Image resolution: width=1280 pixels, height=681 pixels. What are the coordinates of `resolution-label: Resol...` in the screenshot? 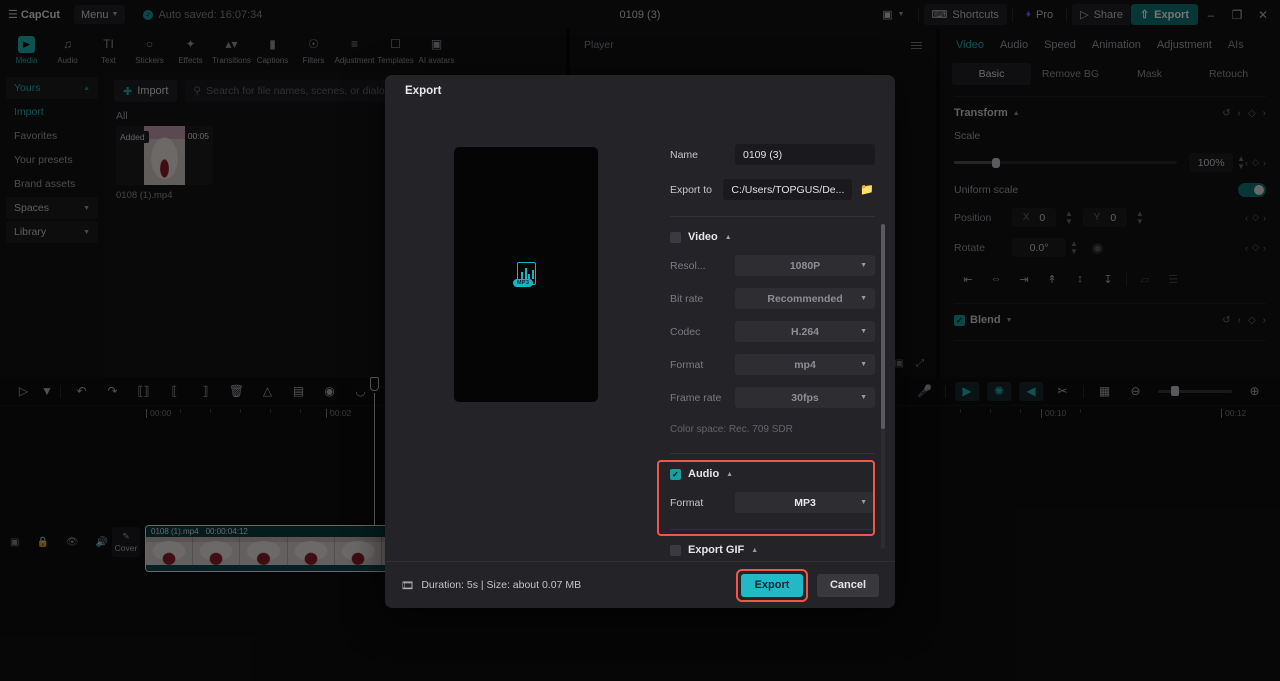 It's located at (688, 265).